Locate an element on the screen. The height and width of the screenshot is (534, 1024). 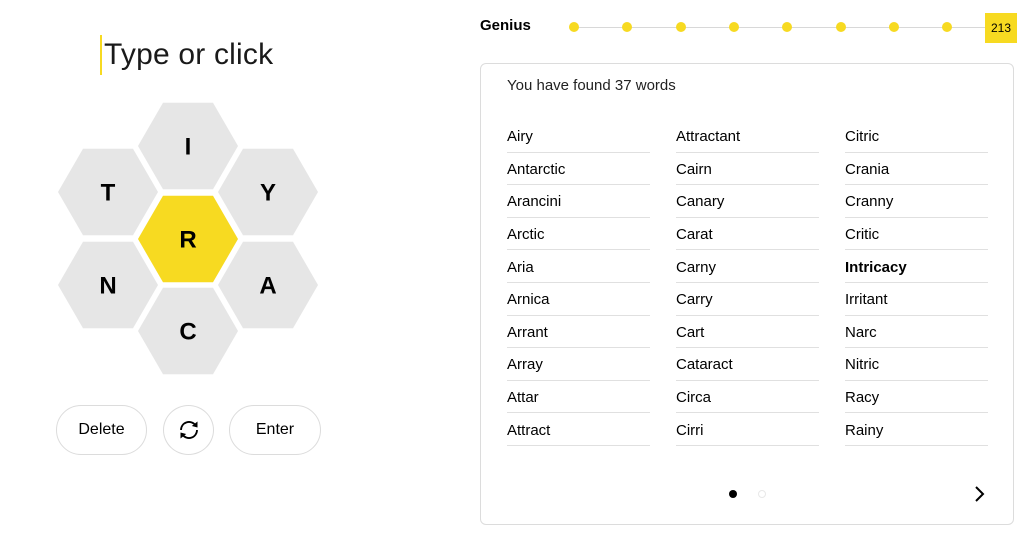
enter-button: Enter is located at coordinates (275, 430).